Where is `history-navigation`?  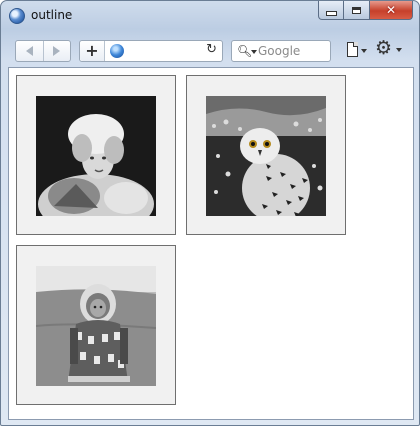
history-navigation is located at coordinates (43, 51).